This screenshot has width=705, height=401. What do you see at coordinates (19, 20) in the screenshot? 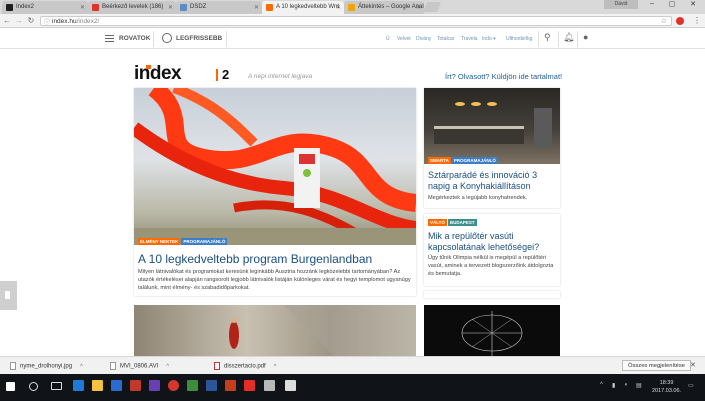
I see `forward-icon: →` at bounding box center [19, 20].